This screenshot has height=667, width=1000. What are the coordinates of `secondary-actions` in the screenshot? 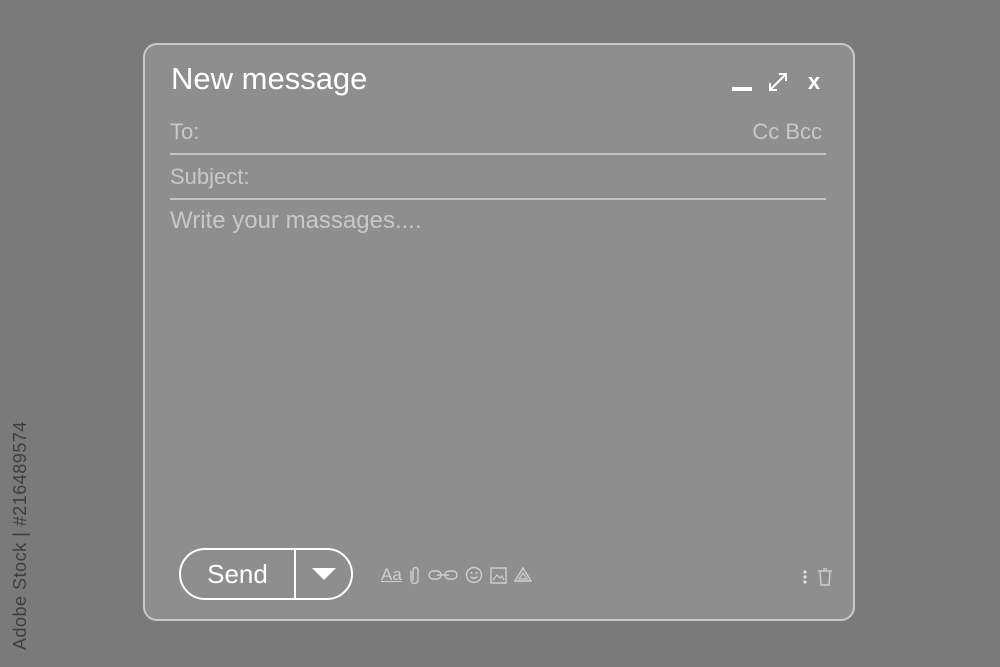 It's located at (818, 577).